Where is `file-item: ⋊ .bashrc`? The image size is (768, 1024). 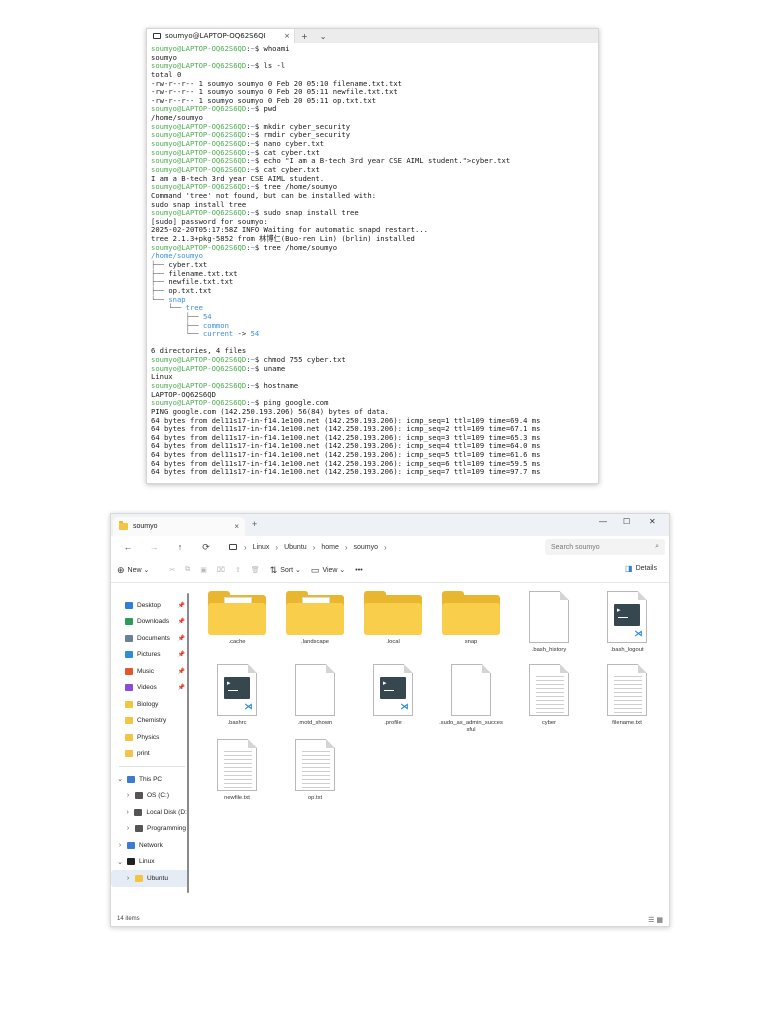
file-item: ⋊ .bashrc is located at coordinates (237, 695).